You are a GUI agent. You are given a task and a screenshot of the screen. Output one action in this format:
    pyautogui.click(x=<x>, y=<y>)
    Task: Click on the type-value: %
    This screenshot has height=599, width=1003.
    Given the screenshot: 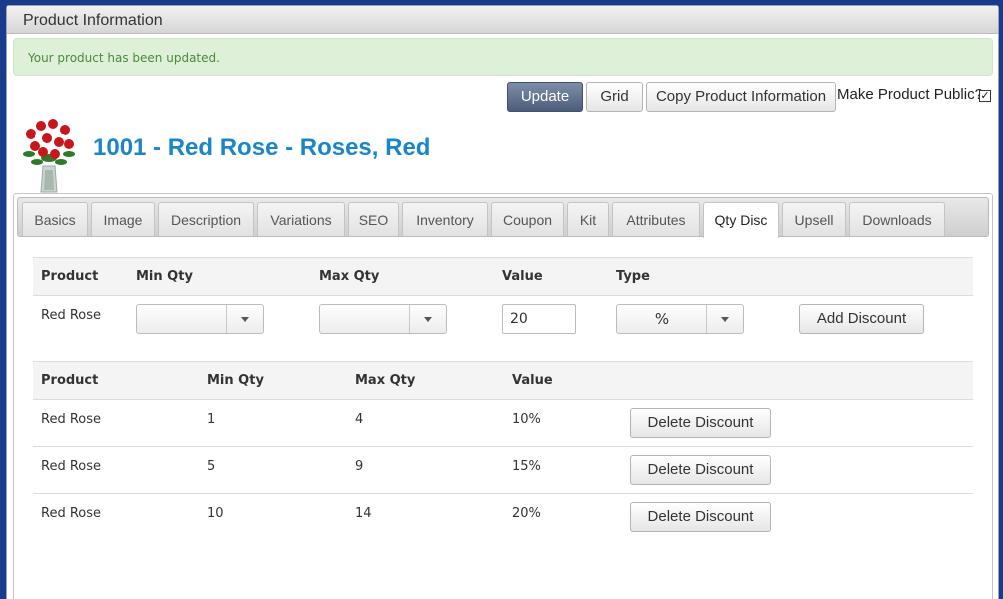 What is the action you would take?
    pyautogui.click(x=662, y=319)
    